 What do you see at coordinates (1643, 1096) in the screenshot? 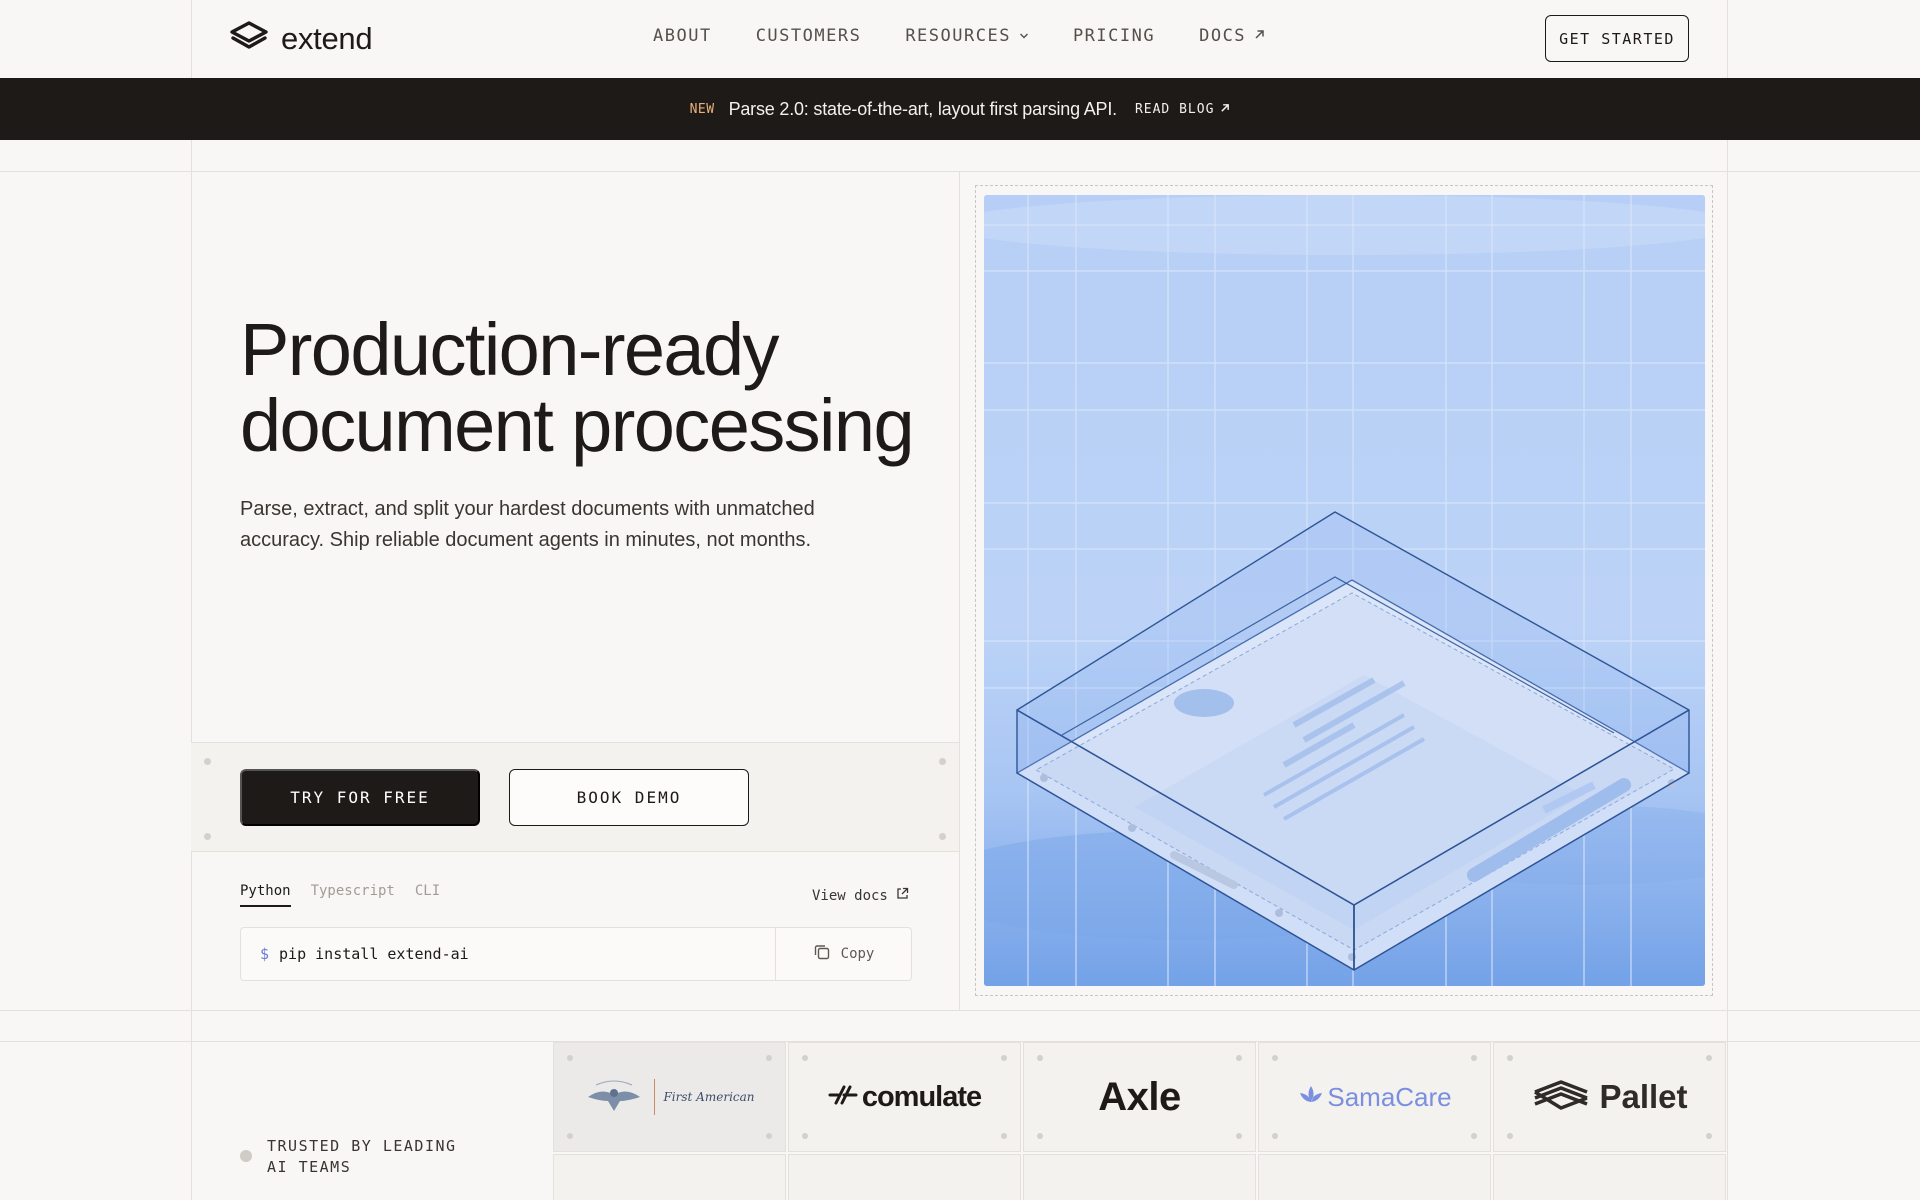
I see `pallet-wordmark: Pallet` at bounding box center [1643, 1096].